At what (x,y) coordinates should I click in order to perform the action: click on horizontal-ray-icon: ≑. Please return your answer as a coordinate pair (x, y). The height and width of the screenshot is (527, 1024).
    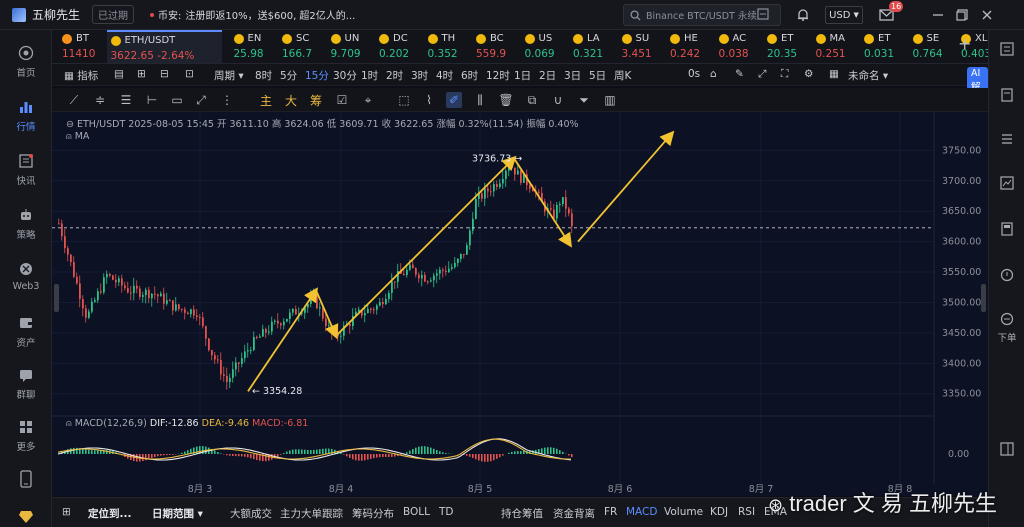
    Looking at the image, I should click on (100, 100).